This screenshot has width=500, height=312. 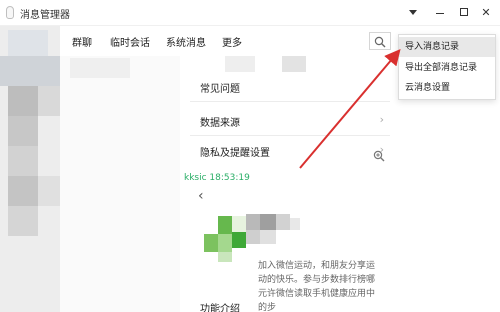 What do you see at coordinates (130, 41) in the screenshot?
I see `tab-temp-session: 临时会话` at bounding box center [130, 41].